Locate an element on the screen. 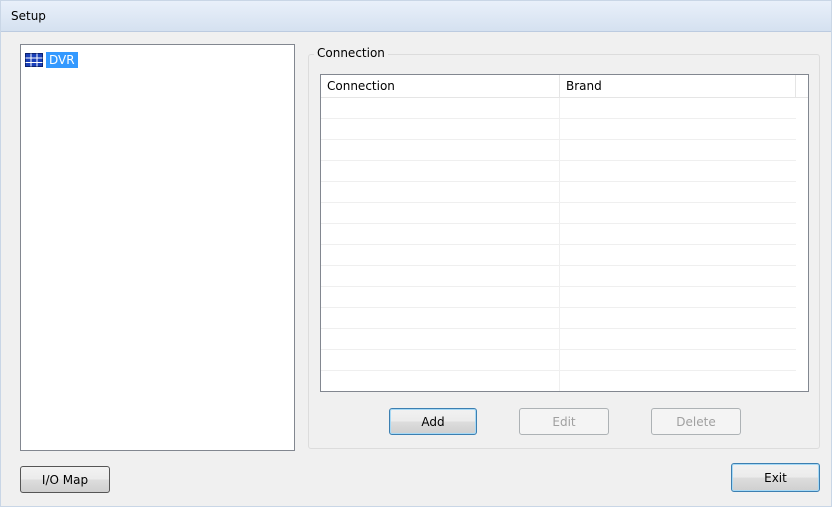 Image resolution: width=832 pixels, height=507 pixels. connection-group-legend: Connection is located at coordinates (351, 53).